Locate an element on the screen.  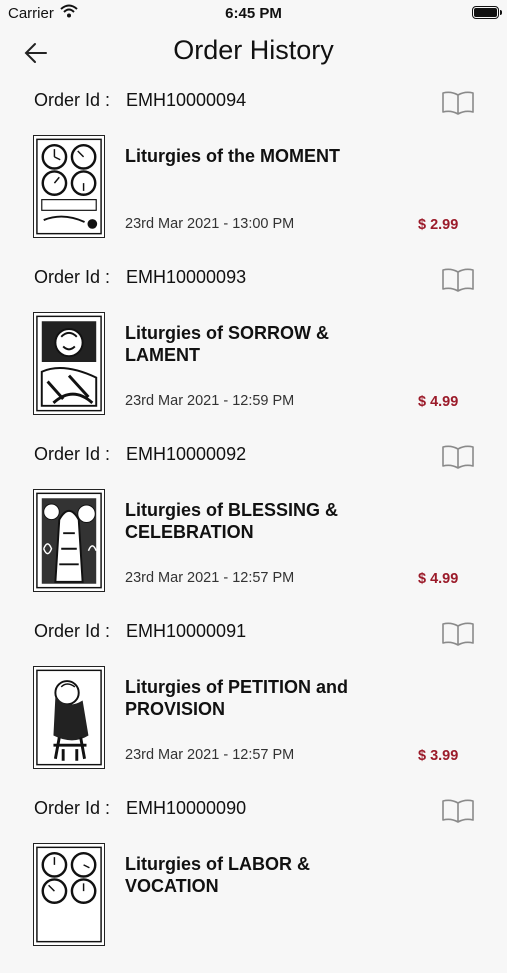
order-title: Liturgies of BLESSING & CELEBRATION is located at coordinates (232, 521).